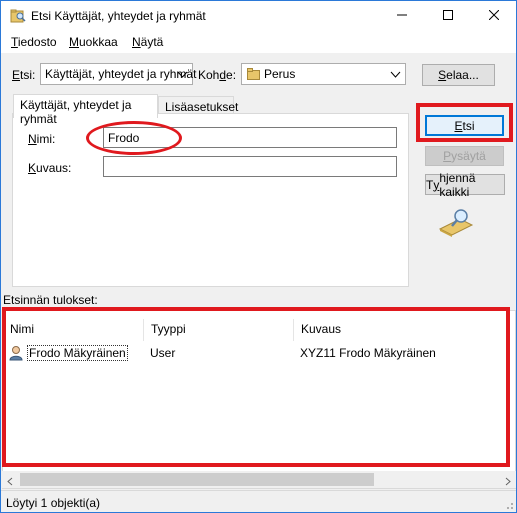 This screenshot has width=517, height=513. I want to click on find-type-select: Käyttäjät, yhteydet ja ryhmät, so click(118, 74).